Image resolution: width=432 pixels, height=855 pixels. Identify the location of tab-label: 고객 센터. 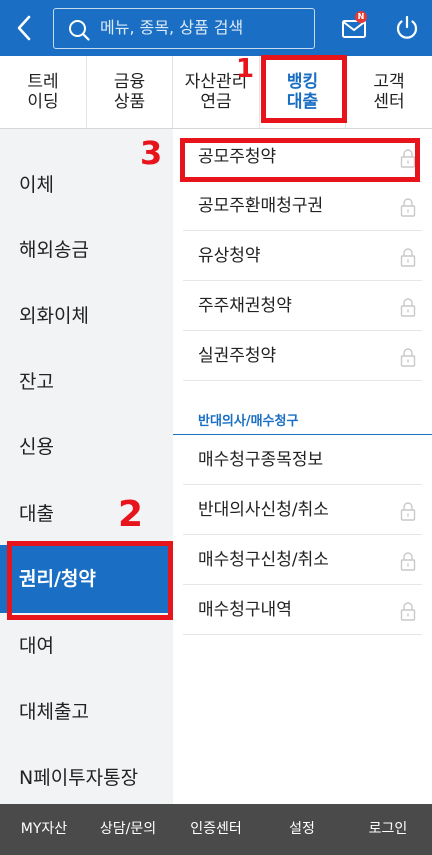
(389, 92).